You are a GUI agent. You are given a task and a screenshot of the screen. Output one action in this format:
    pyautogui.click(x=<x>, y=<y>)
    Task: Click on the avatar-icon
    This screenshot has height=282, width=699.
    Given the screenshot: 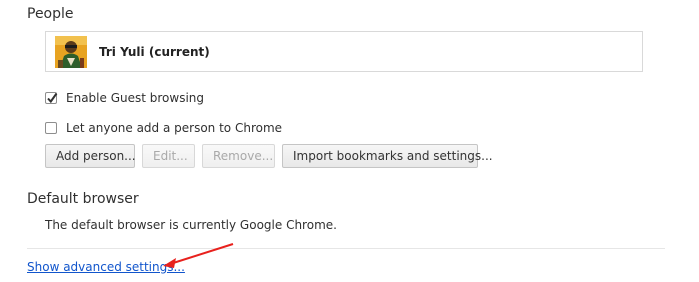 What is the action you would take?
    pyautogui.click(x=71, y=52)
    